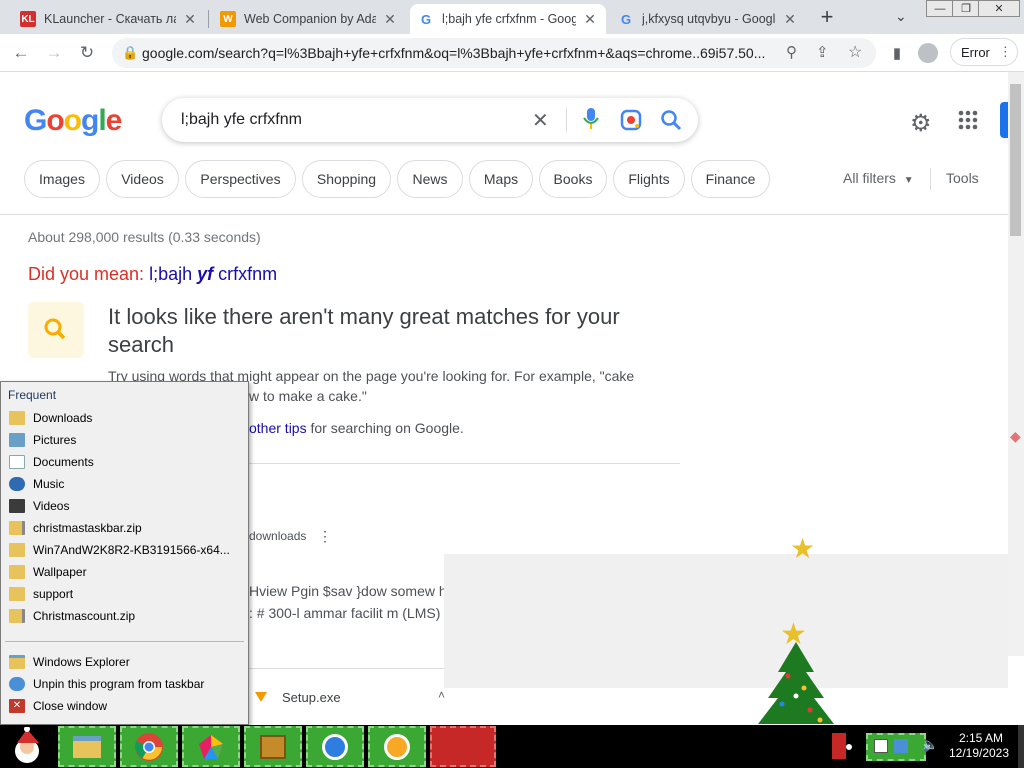 The width and height of the screenshot is (1024, 768). I want to click on page-scrollbar, so click(1016, 364).